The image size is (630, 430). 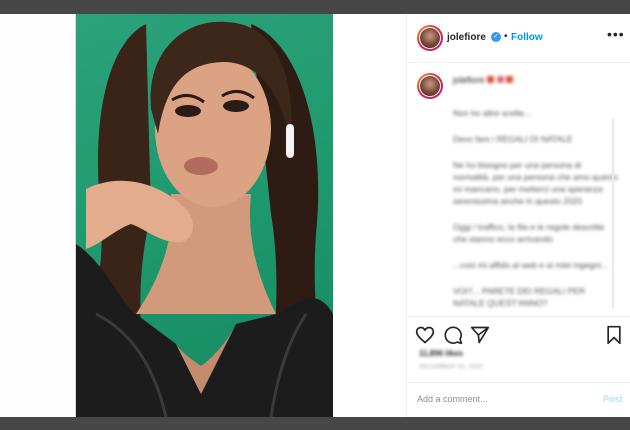 What do you see at coordinates (315, 423) in the screenshot?
I see `window-bottom-bar` at bounding box center [315, 423].